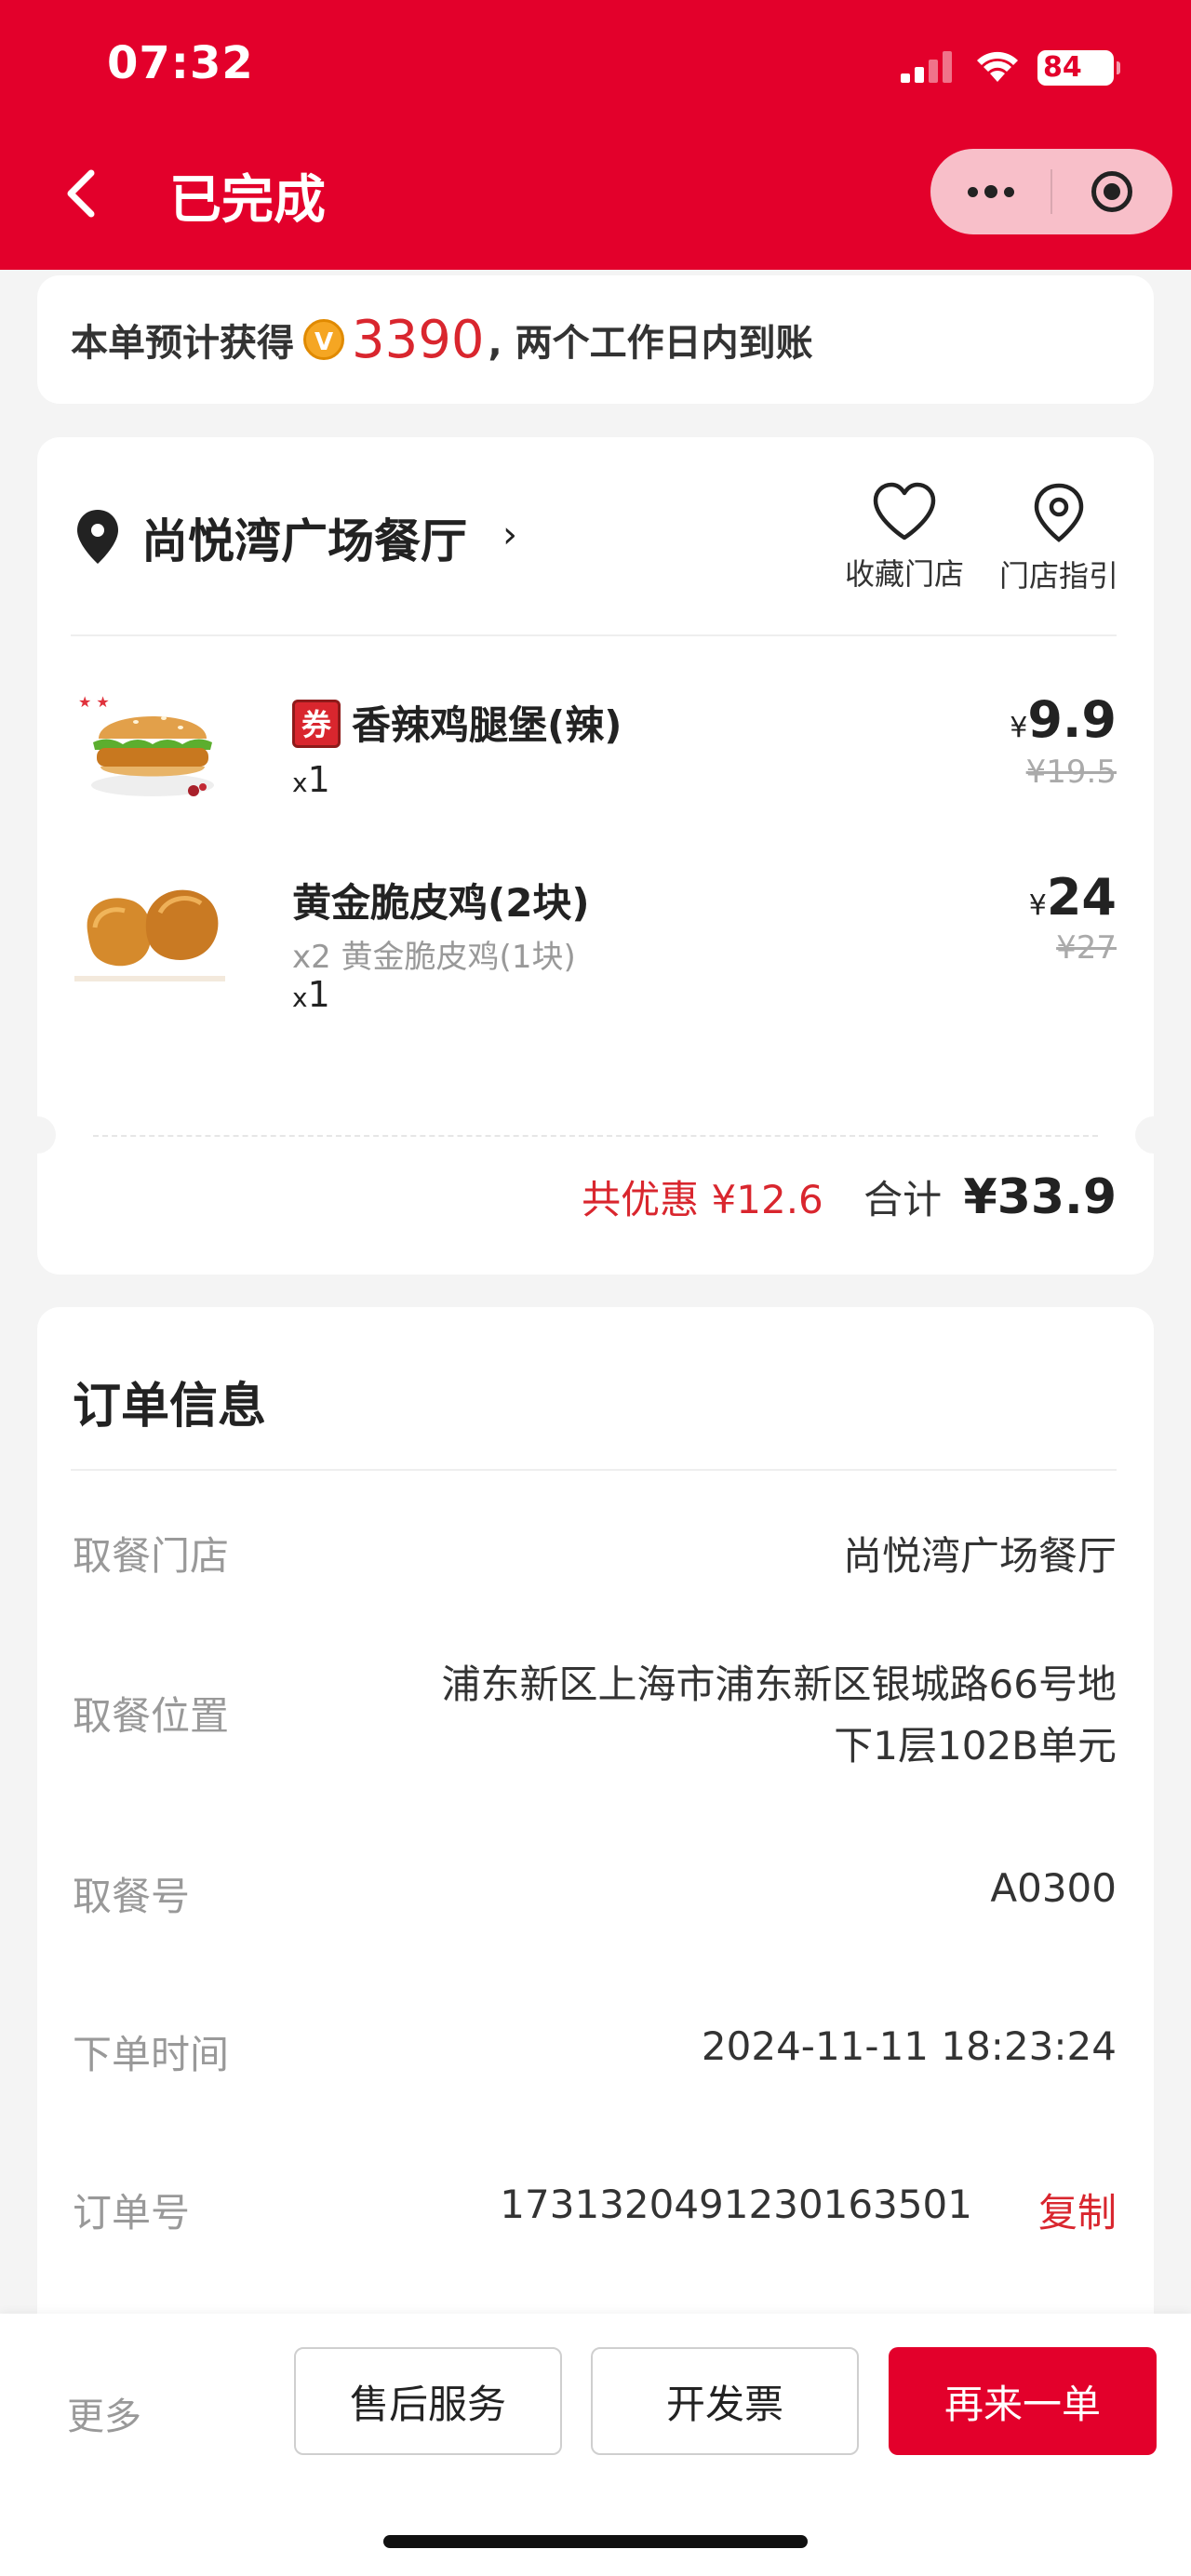  I want to click on guide-label: 门店指引, so click(1058, 576).